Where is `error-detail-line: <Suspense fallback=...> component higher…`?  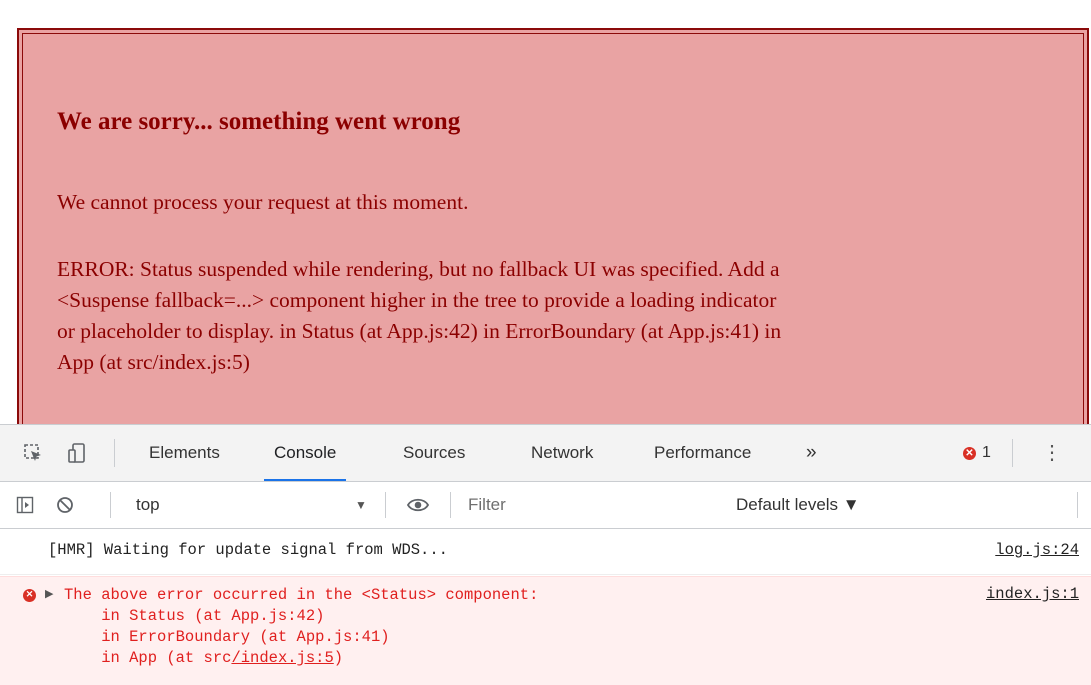
error-detail-line: <Suspense fallback=...> component higher… is located at coordinates (417, 300).